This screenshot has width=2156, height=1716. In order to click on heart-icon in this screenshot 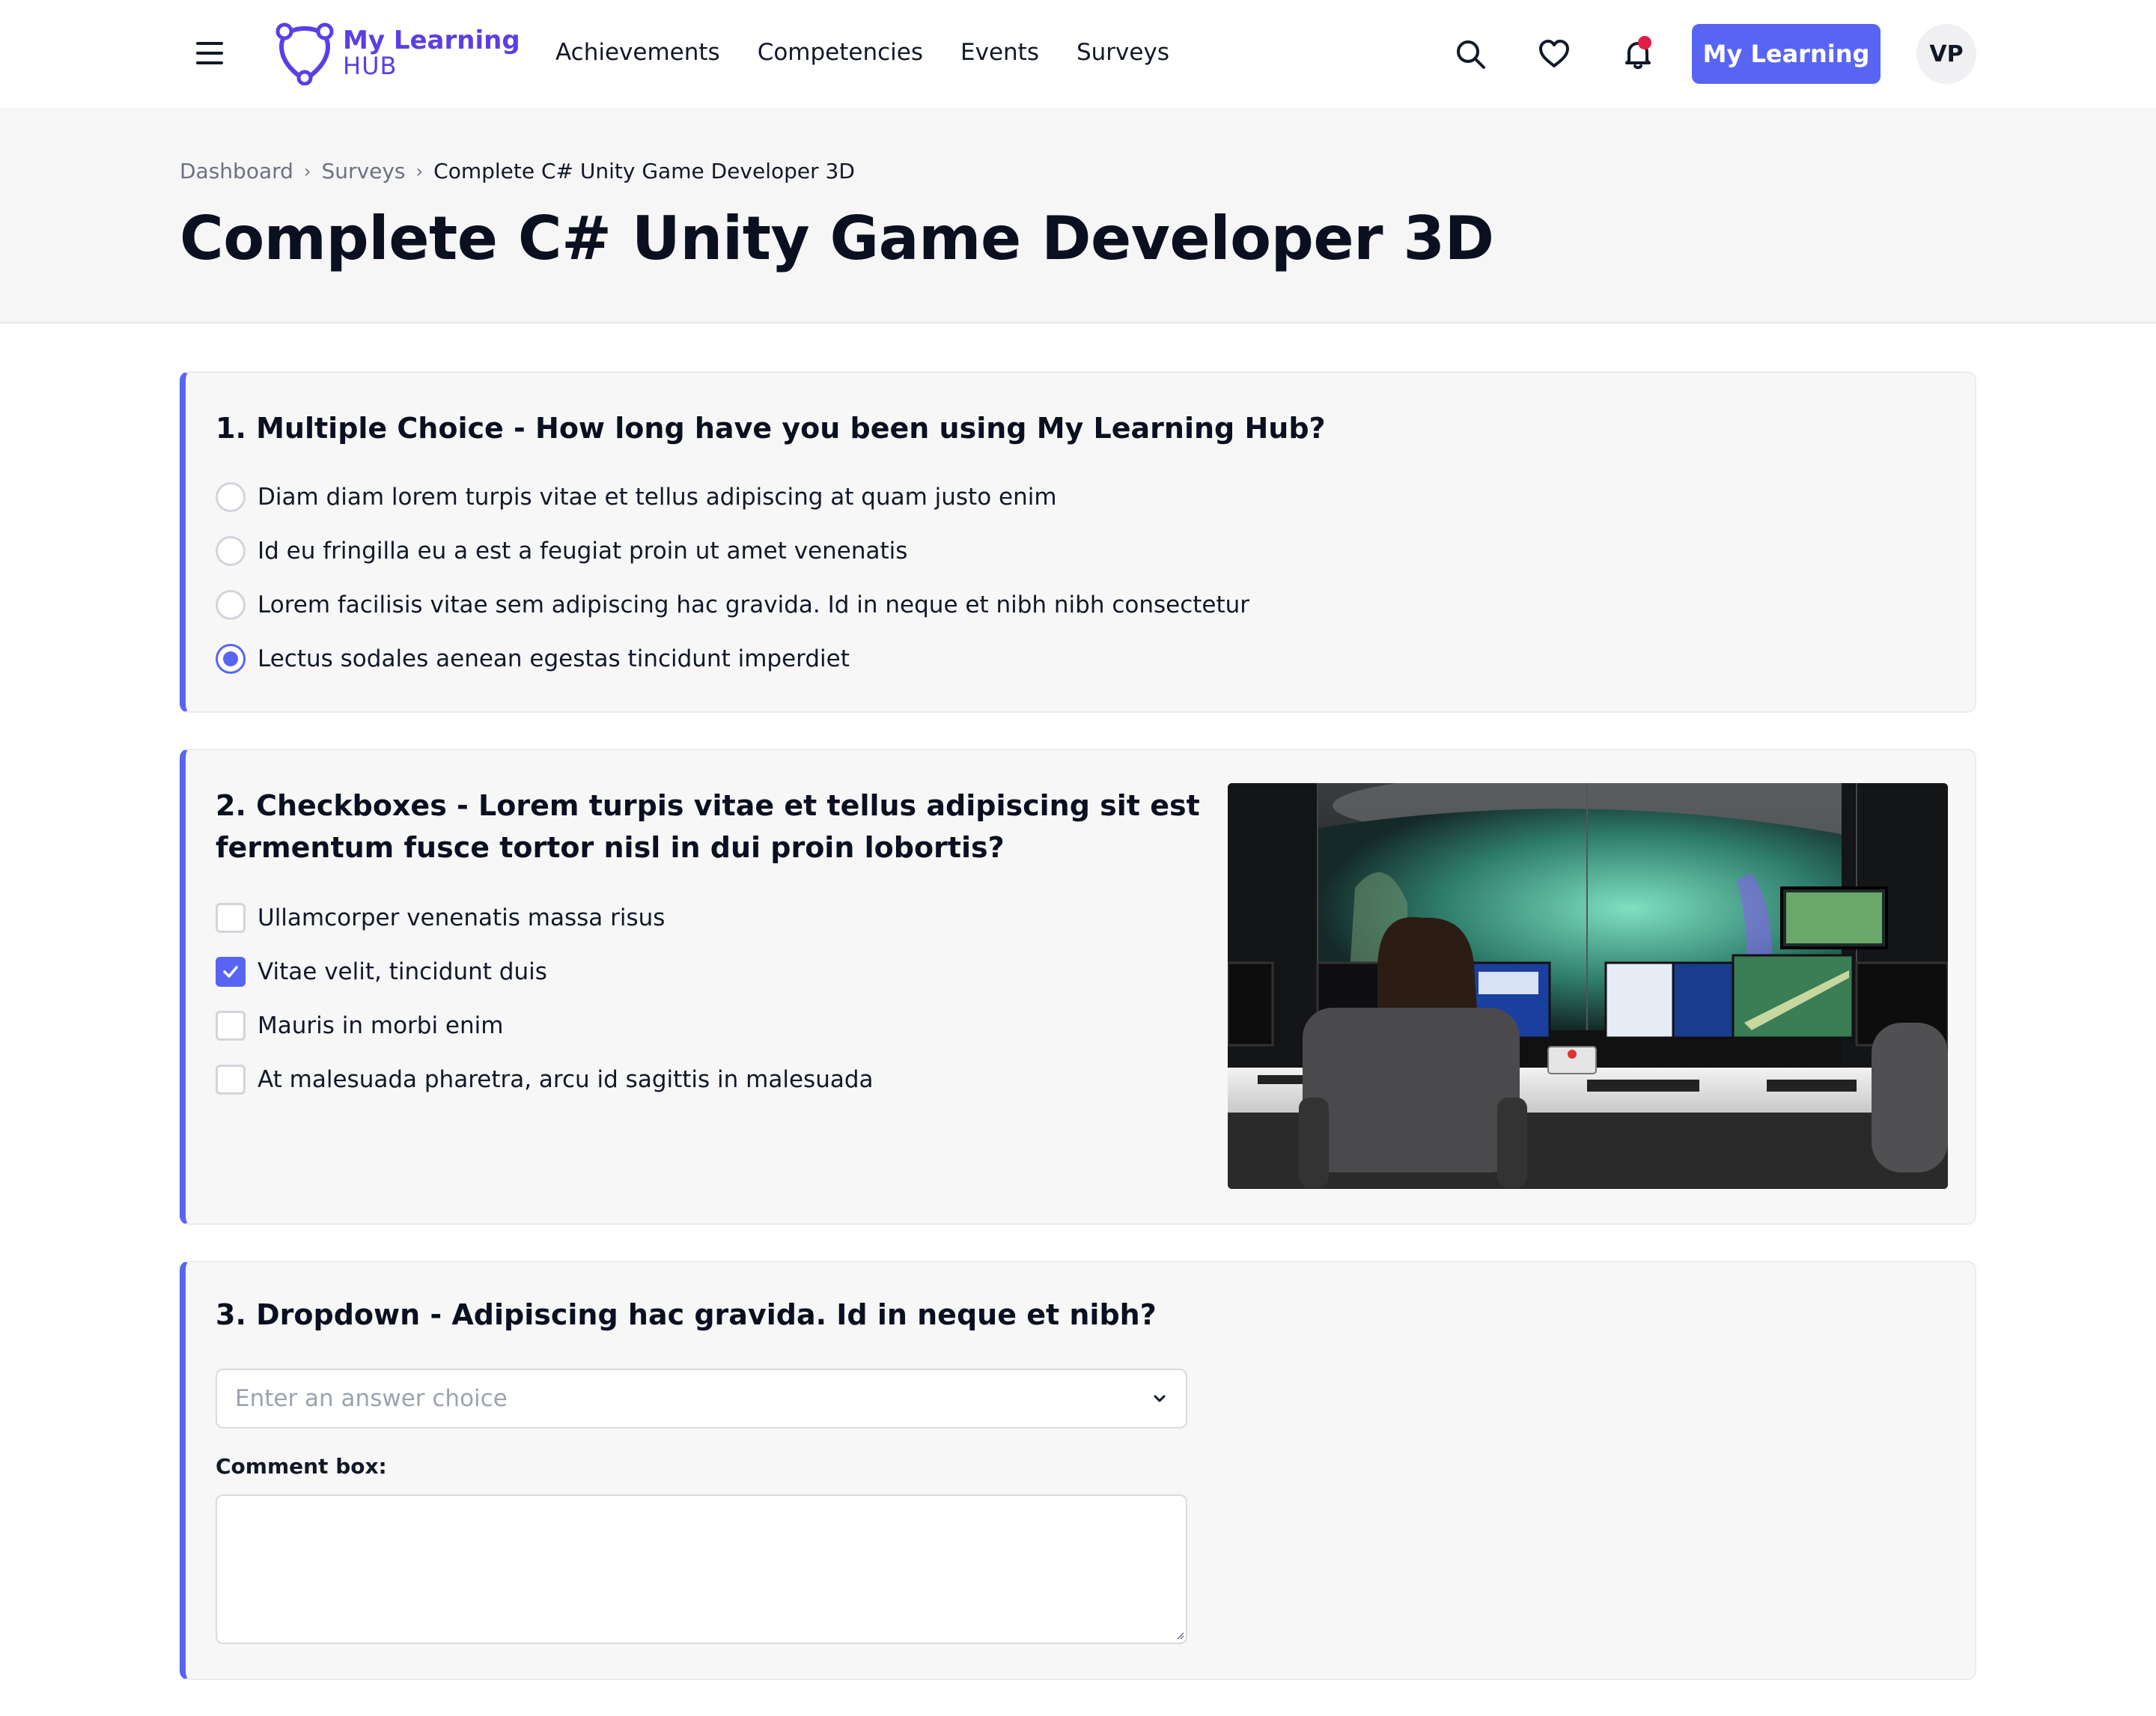, I will do `click(1554, 53)`.